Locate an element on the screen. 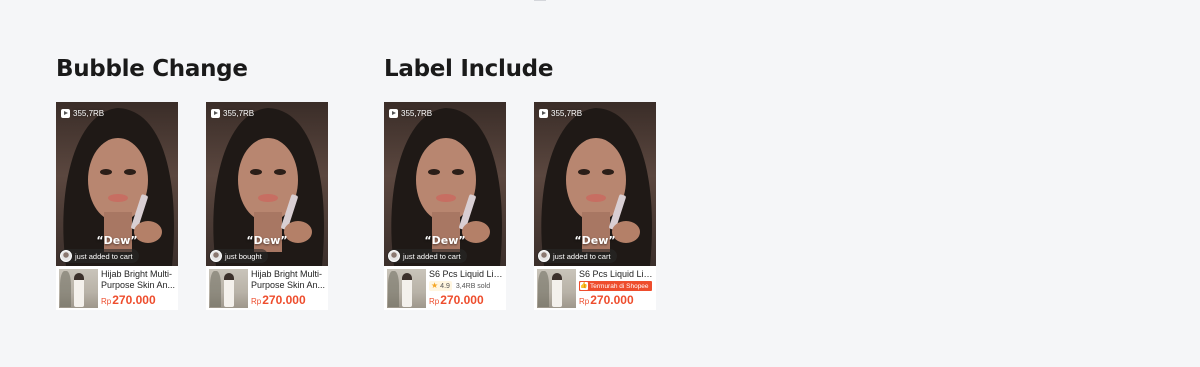 The width and height of the screenshot is (1200, 367). cheapest-badge: 👍 Termurah di Shopee is located at coordinates (615, 286).